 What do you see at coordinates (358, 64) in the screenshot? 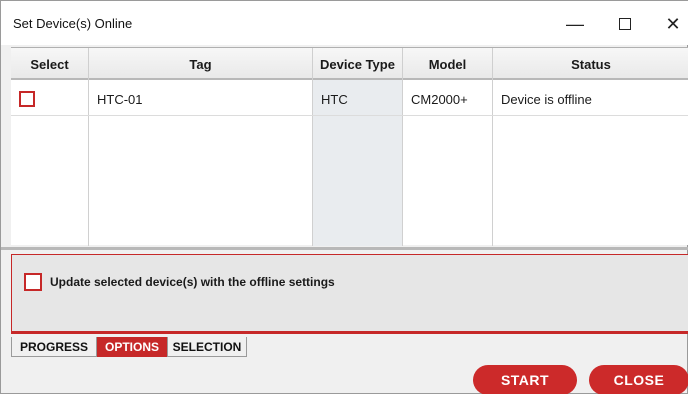
I see `header-device-type: Device Type` at bounding box center [358, 64].